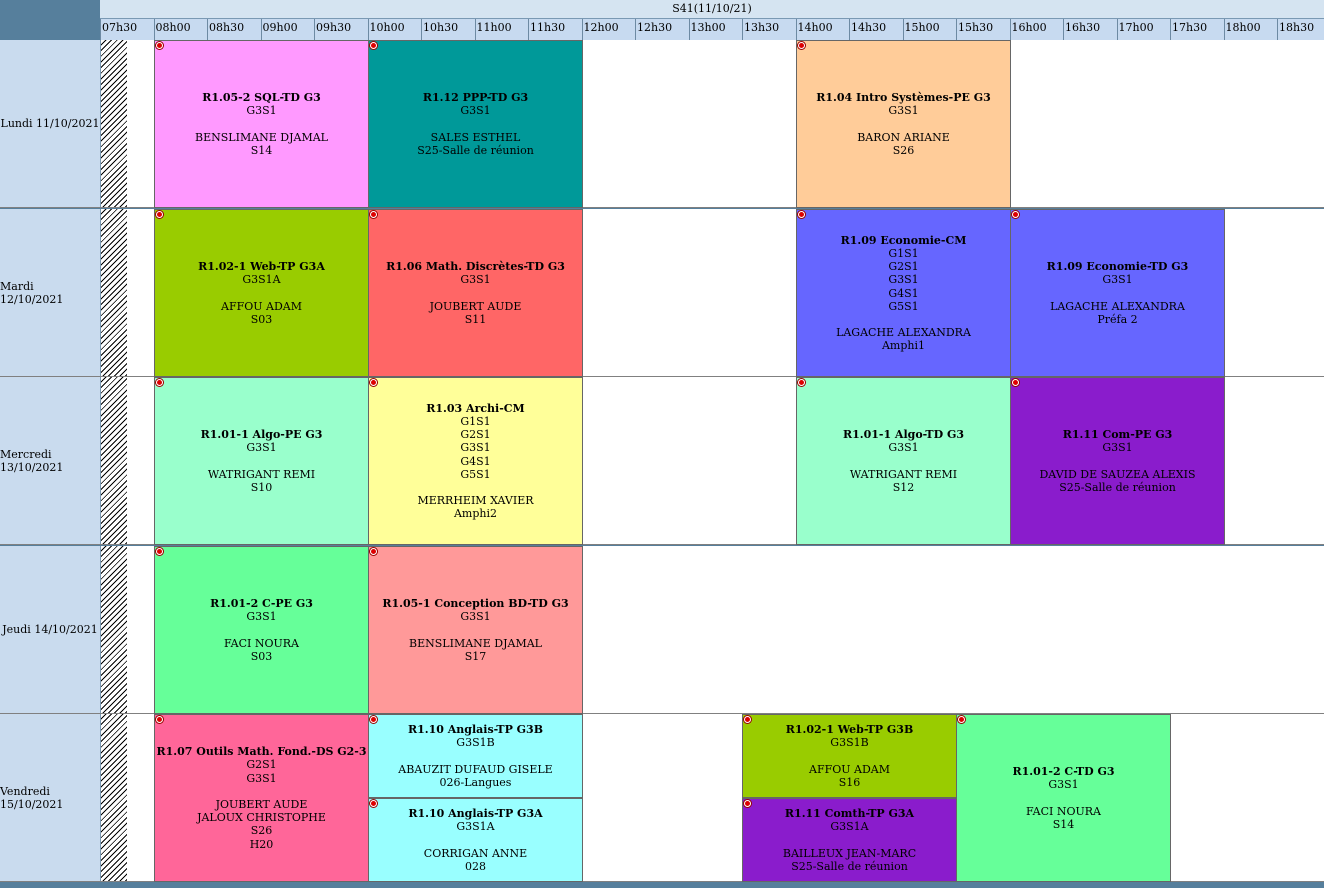 The height and width of the screenshot is (888, 1324). Describe the element at coordinates (475, 267) in the screenshot. I see `course-title: R1.06 Math. Discrètes-TD G3` at that location.